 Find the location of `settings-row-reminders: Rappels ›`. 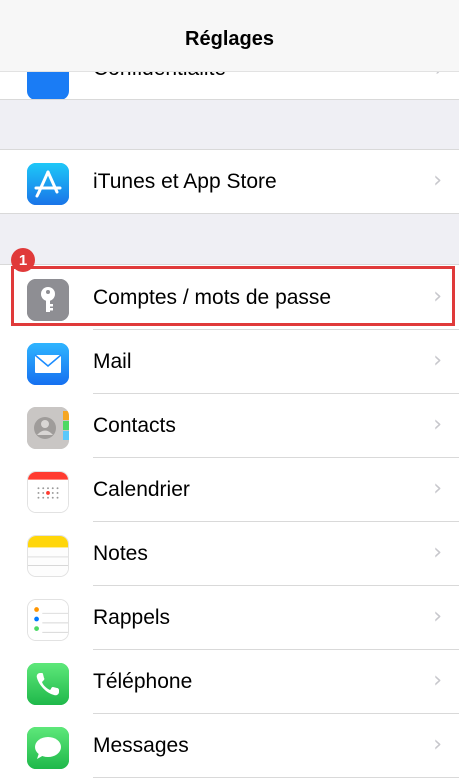

settings-row-reminders: Rappels › is located at coordinates (229, 618).